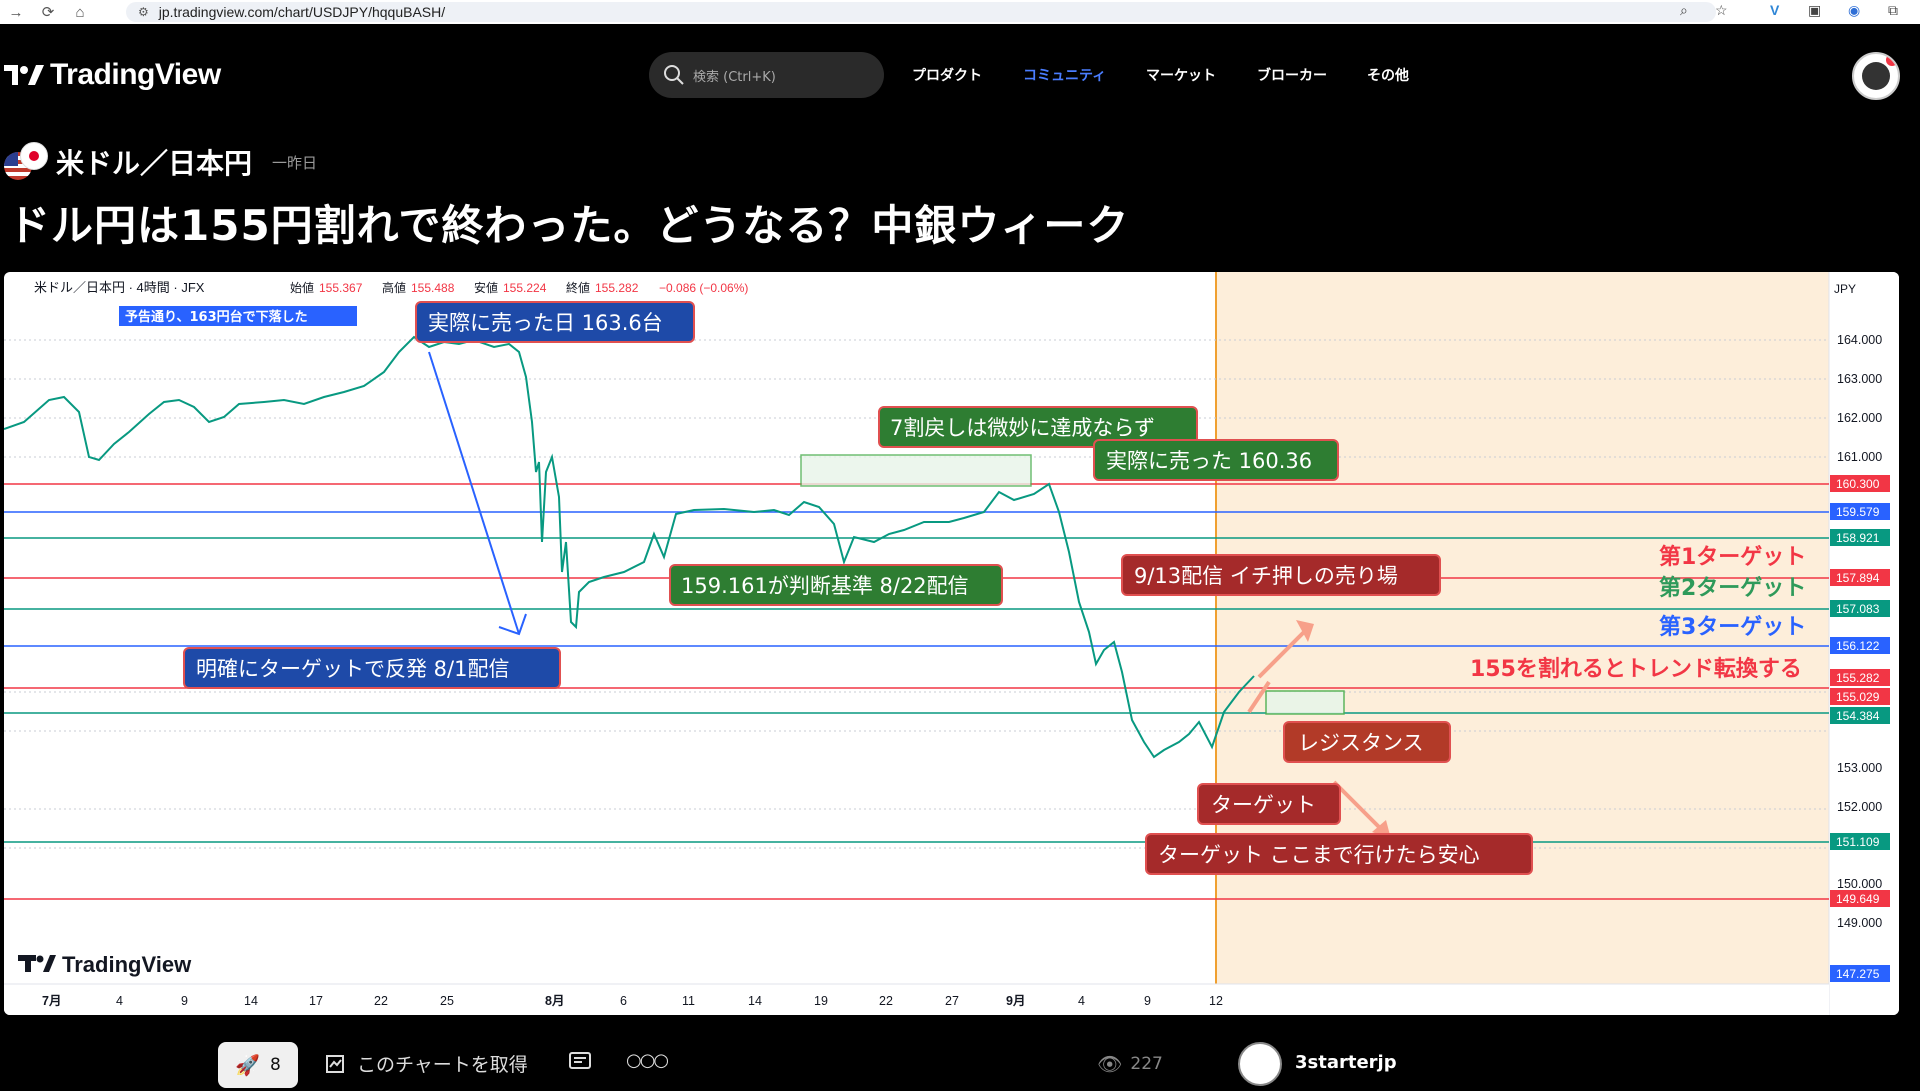 The width and height of the screenshot is (1920, 1091). What do you see at coordinates (1859, 884) in the screenshot?
I see `y-tick: 150.000` at bounding box center [1859, 884].